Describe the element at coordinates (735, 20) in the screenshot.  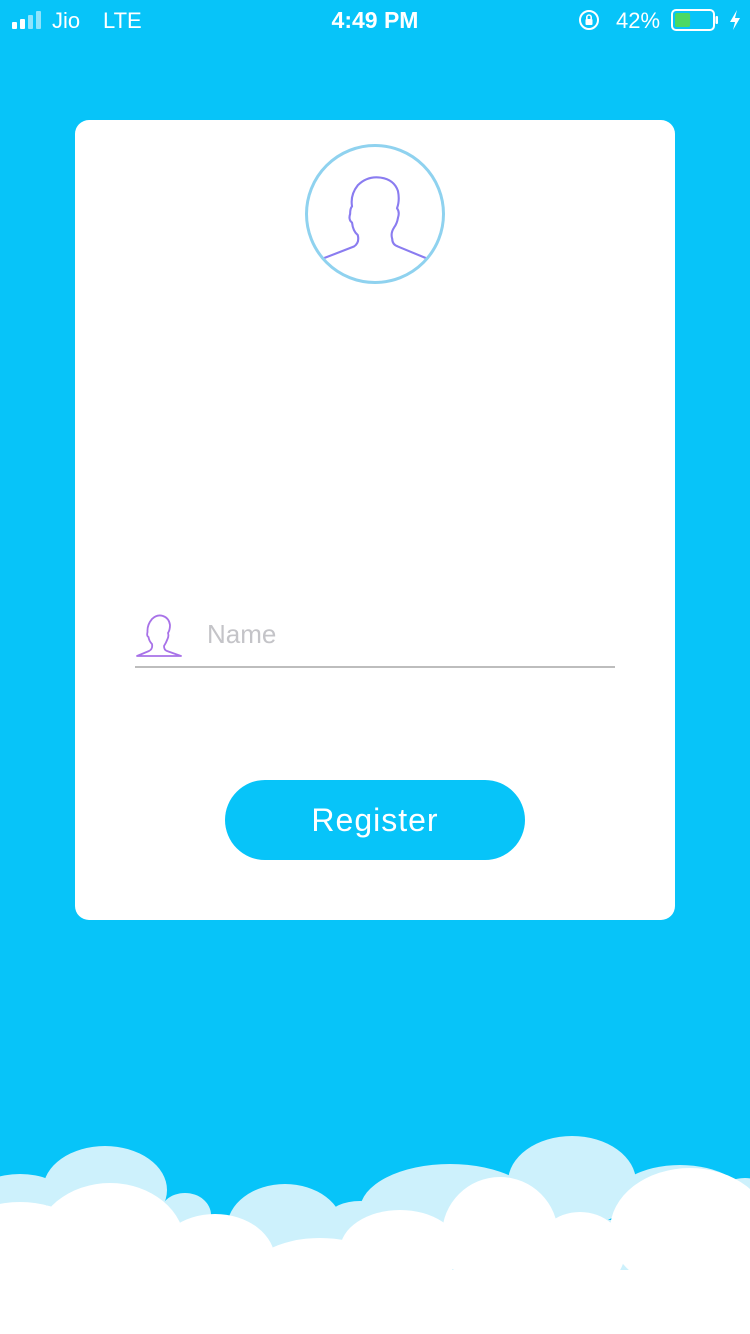
I see `charging-icon` at that location.